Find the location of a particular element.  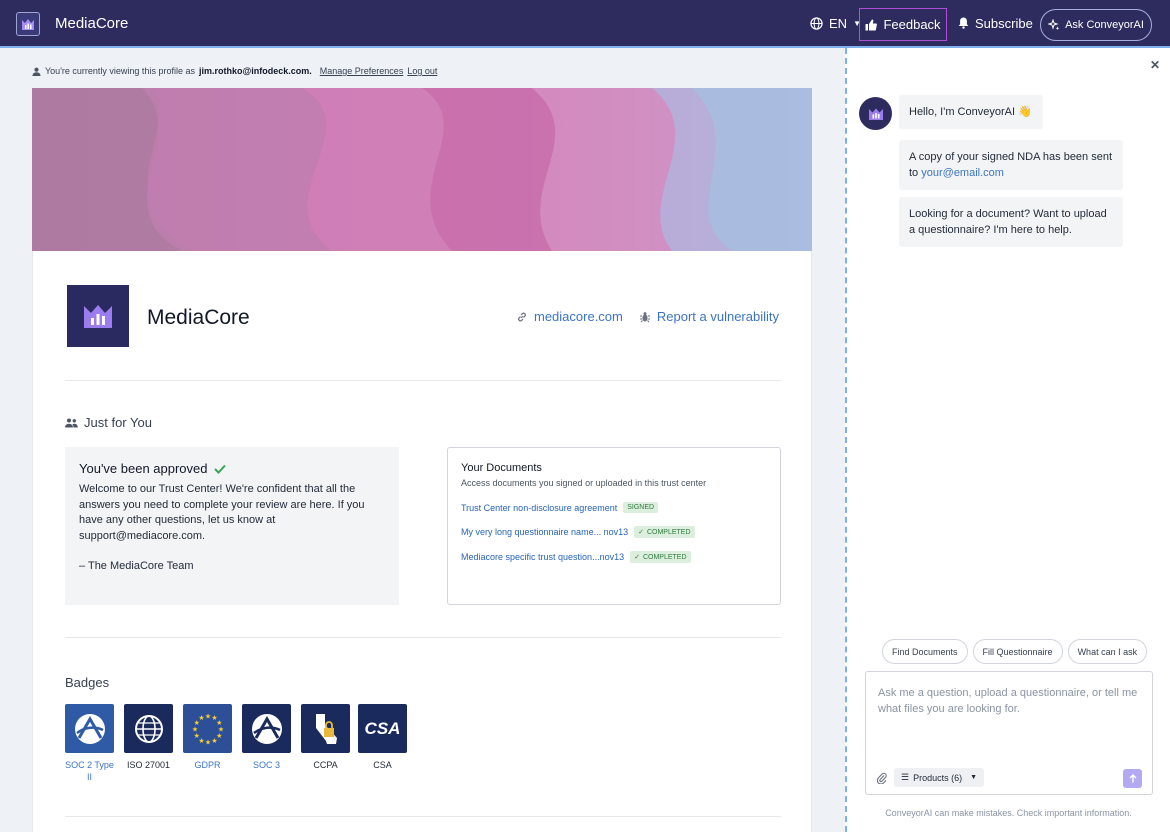

nda-email: your@email.com is located at coordinates (962, 173).